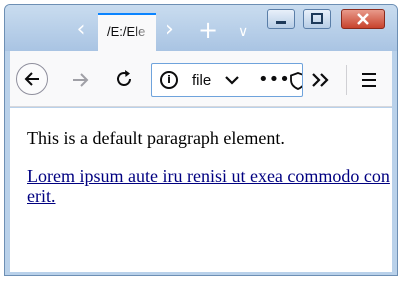 This screenshot has width=402, height=282. I want to click on chevron-right-icon: ›, so click(169, 30).